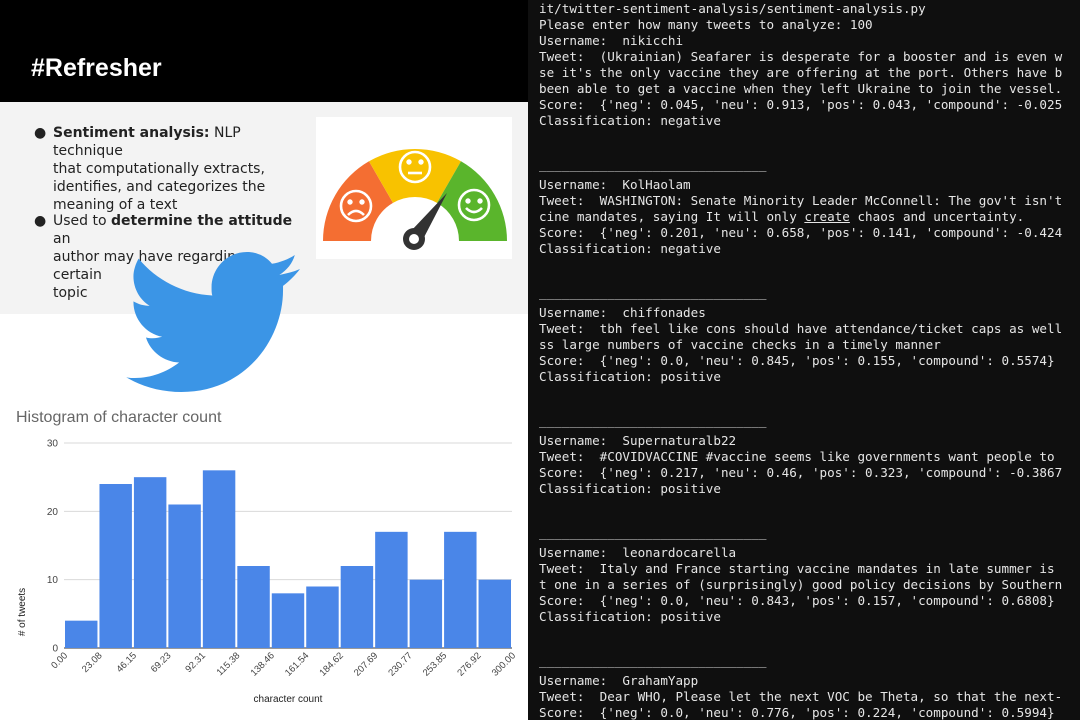 This screenshot has width=1080, height=720. I want to click on slide-title: #Refresher, so click(96, 68).